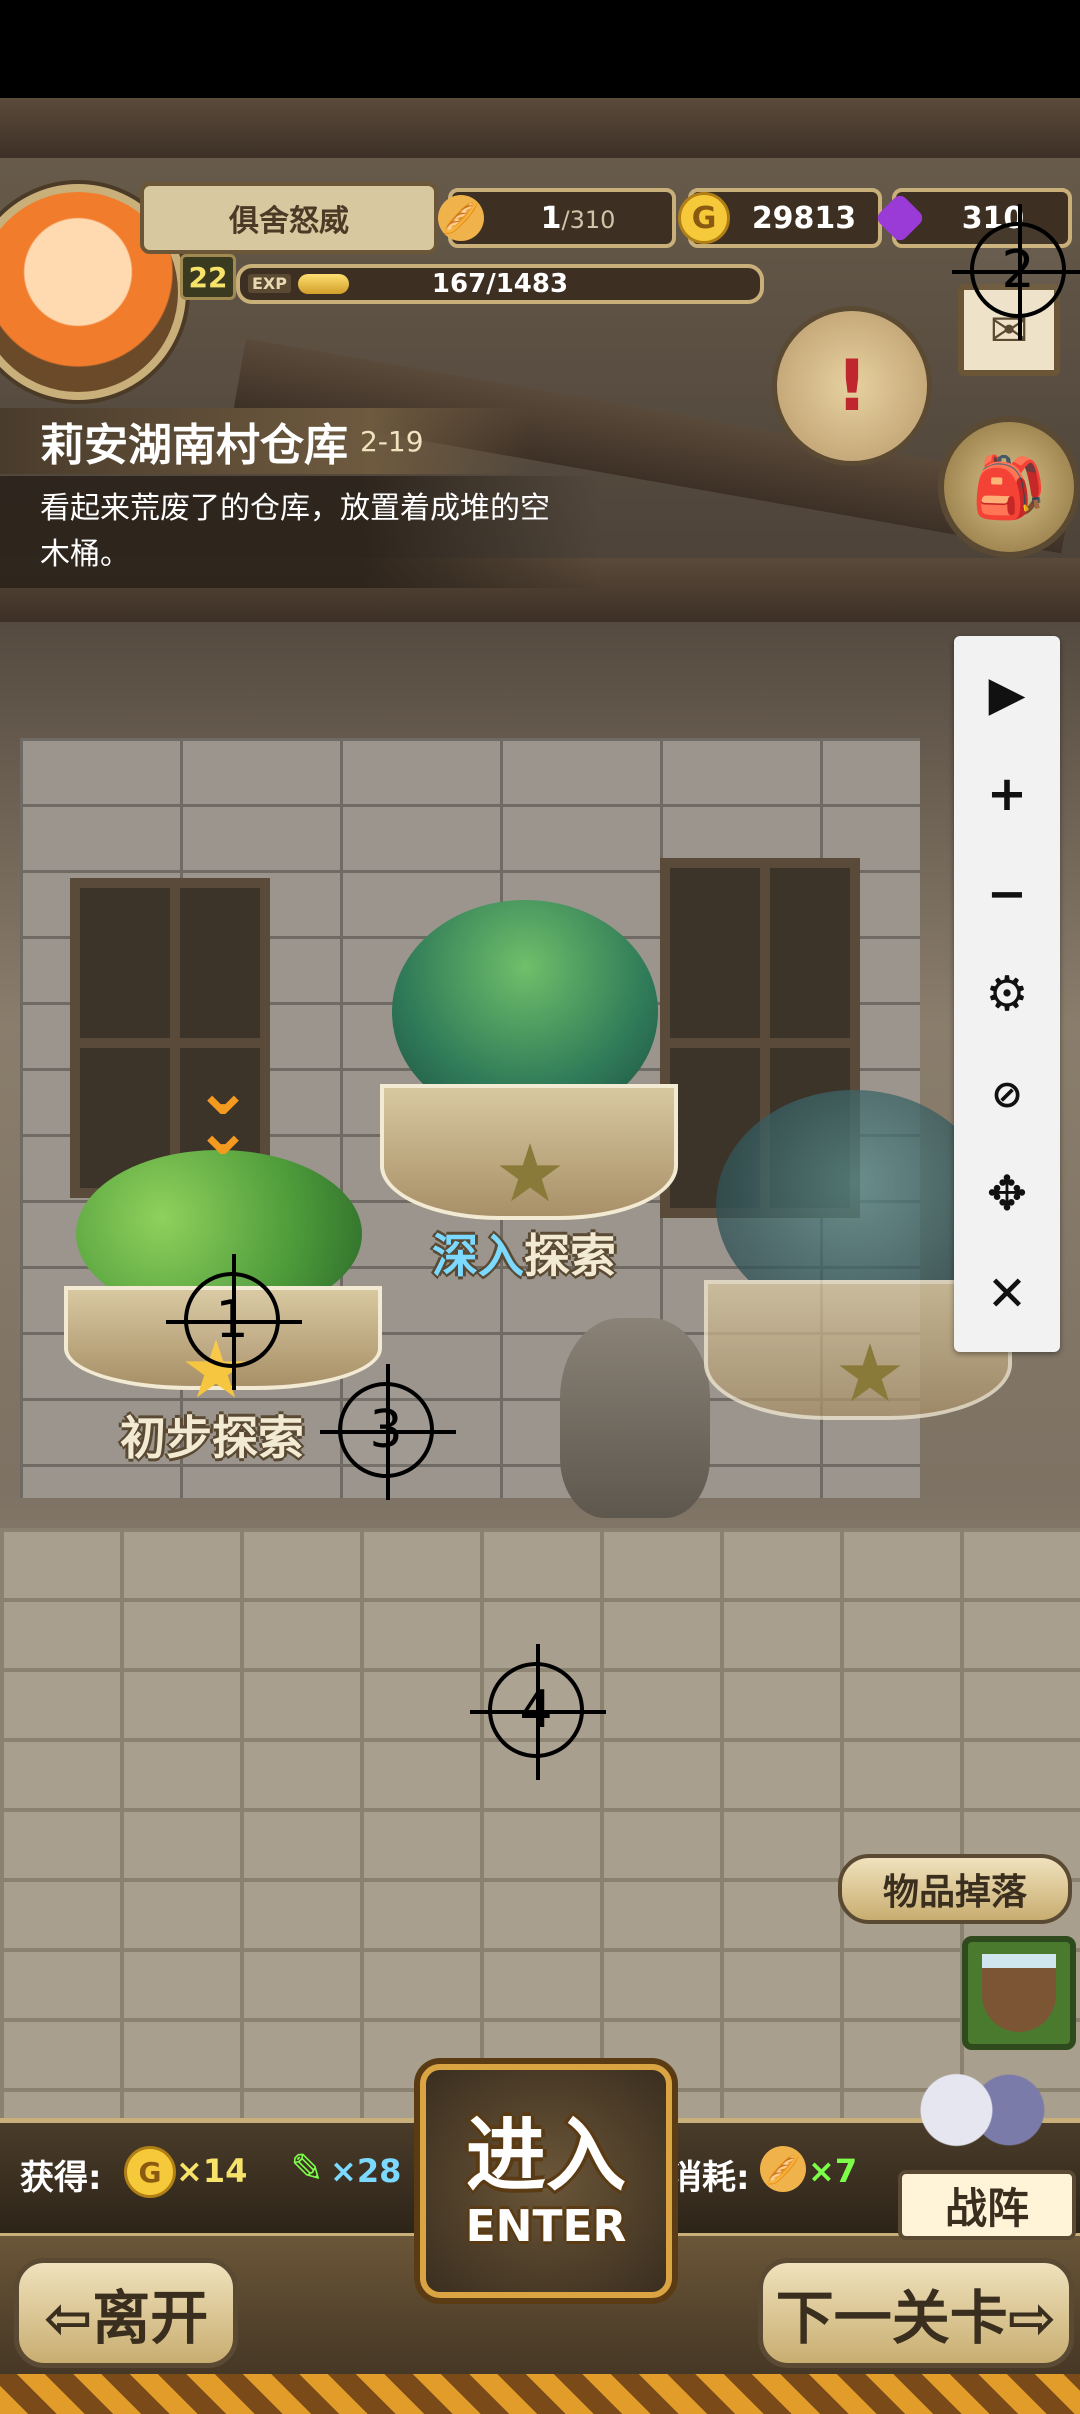 The image size is (1080, 2414). What do you see at coordinates (307, 2169) in the screenshot?
I see `feather-icon: ✎` at bounding box center [307, 2169].